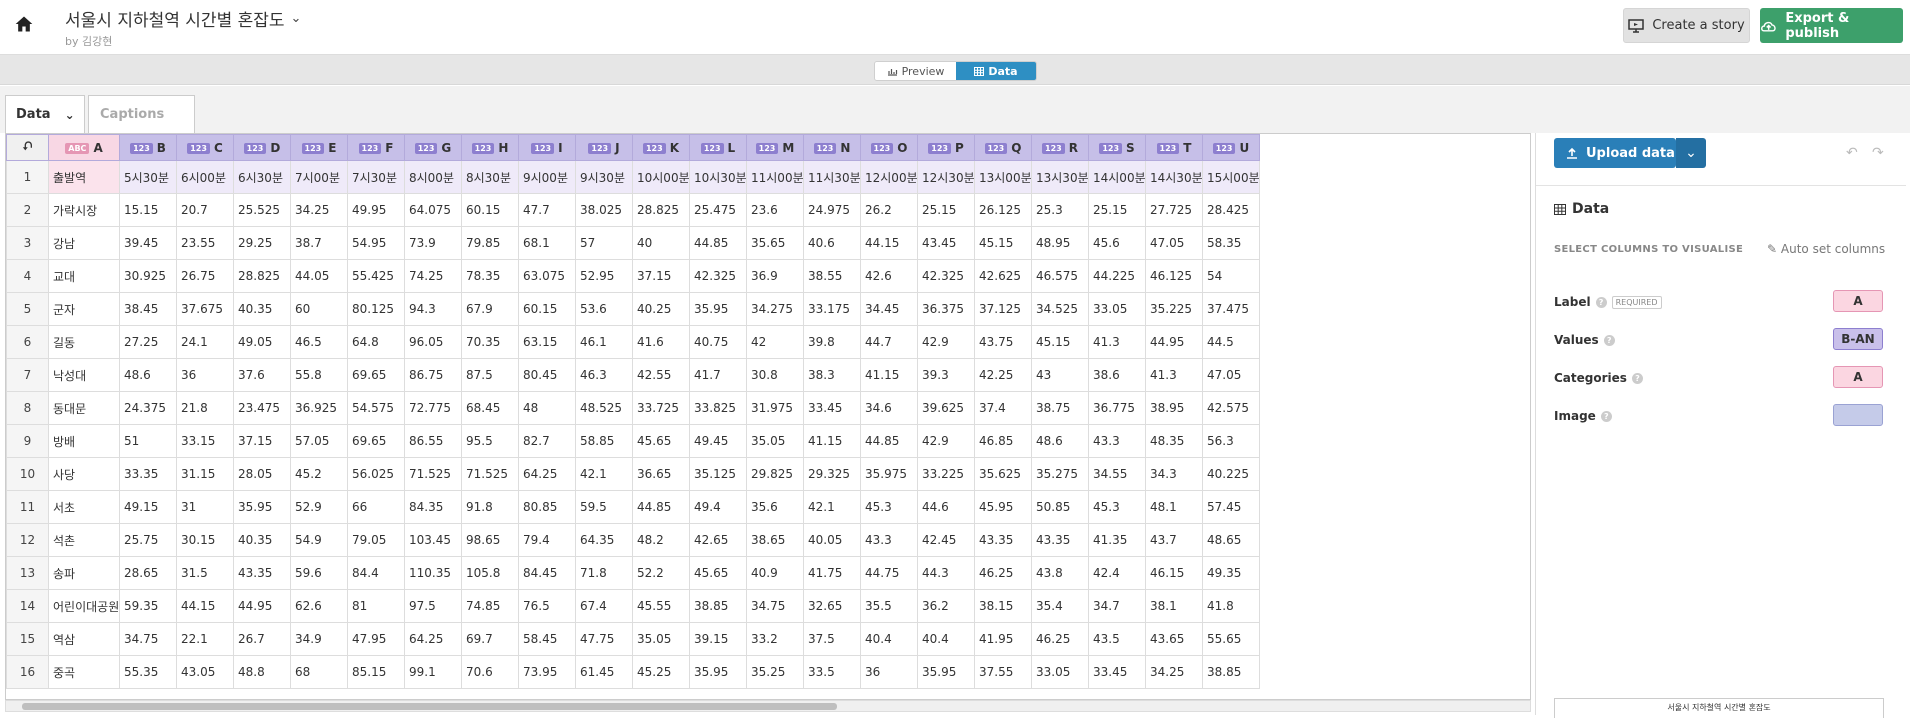 This screenshot has height=718, width=1910. I want to click on table-cell: 27.25, so click(148, 342).